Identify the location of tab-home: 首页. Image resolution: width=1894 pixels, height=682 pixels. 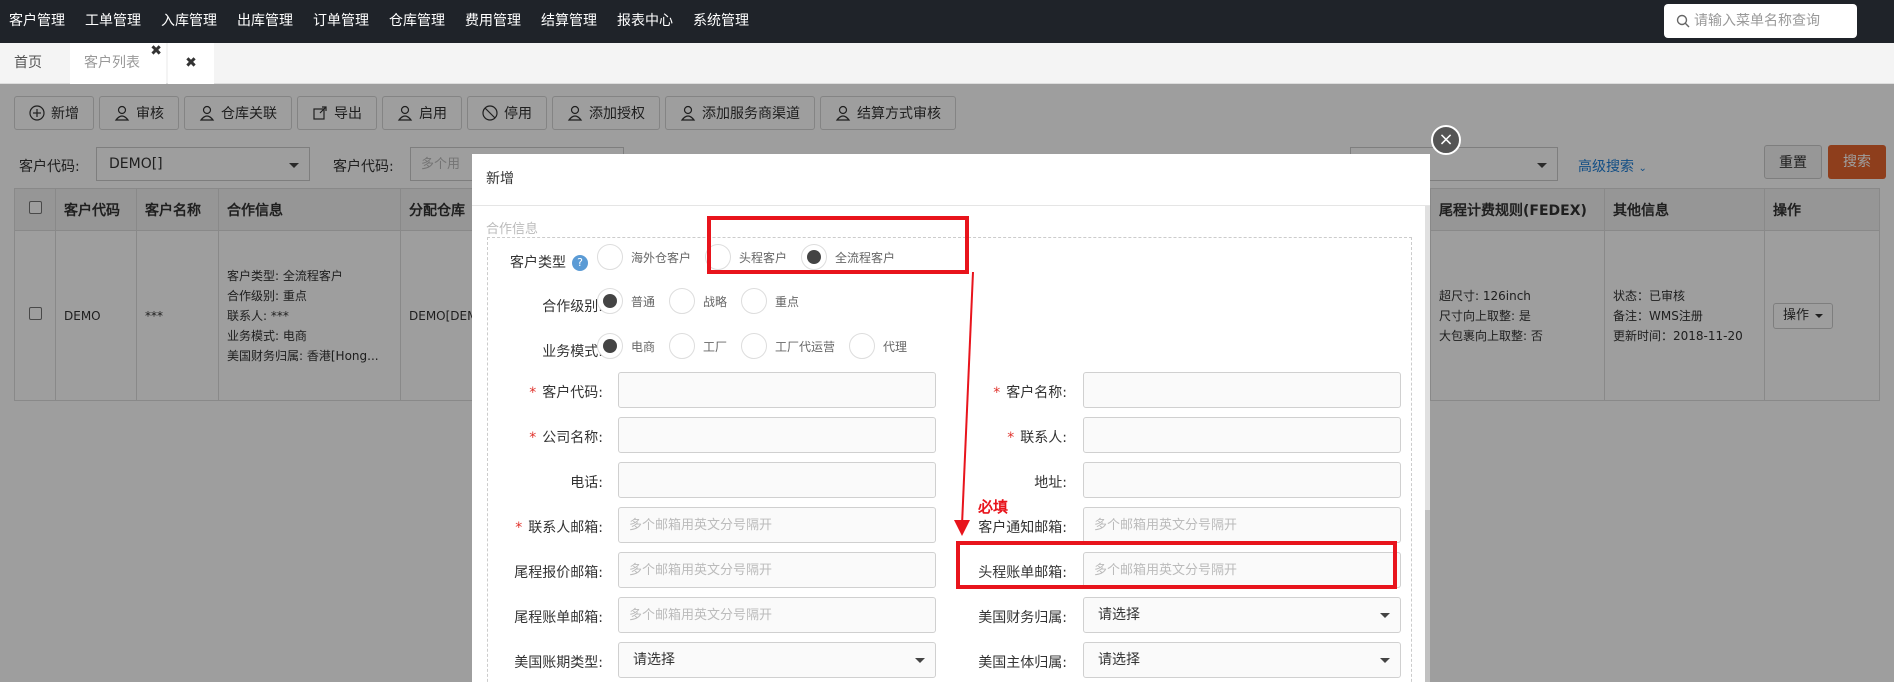
(28, 63).